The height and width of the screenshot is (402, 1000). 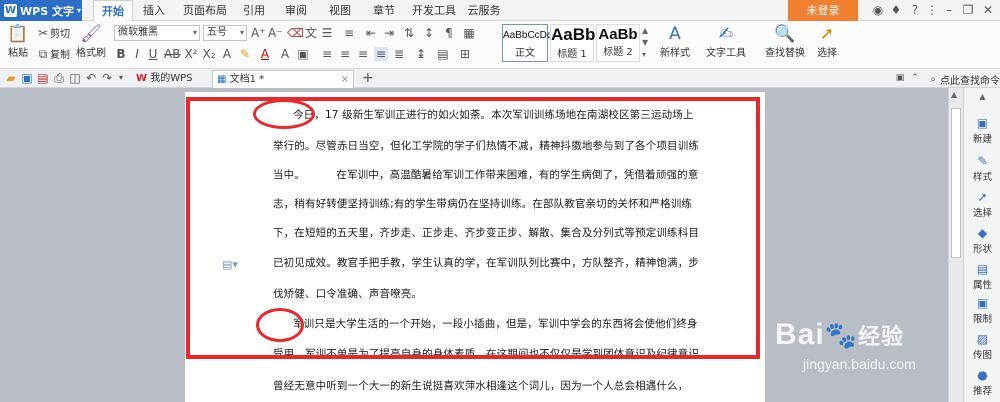 I want to click on tab-cloud: 云服务, so click(x=484, y=10).